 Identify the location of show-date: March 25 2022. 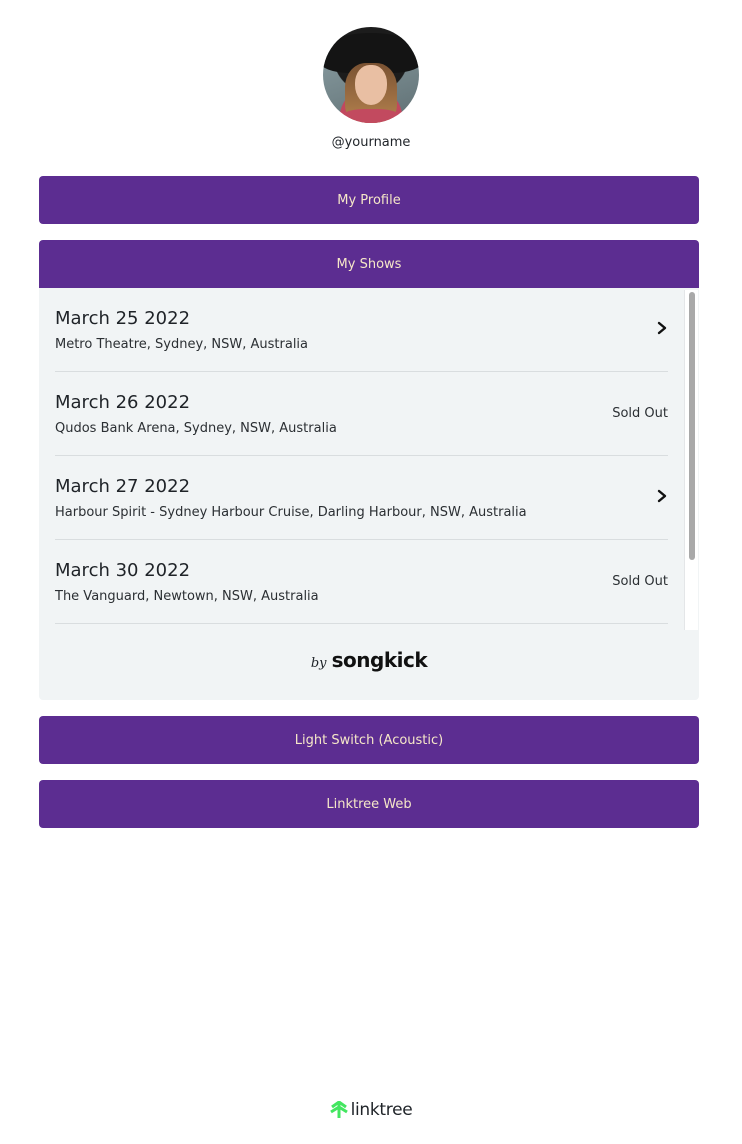
(123, 318).